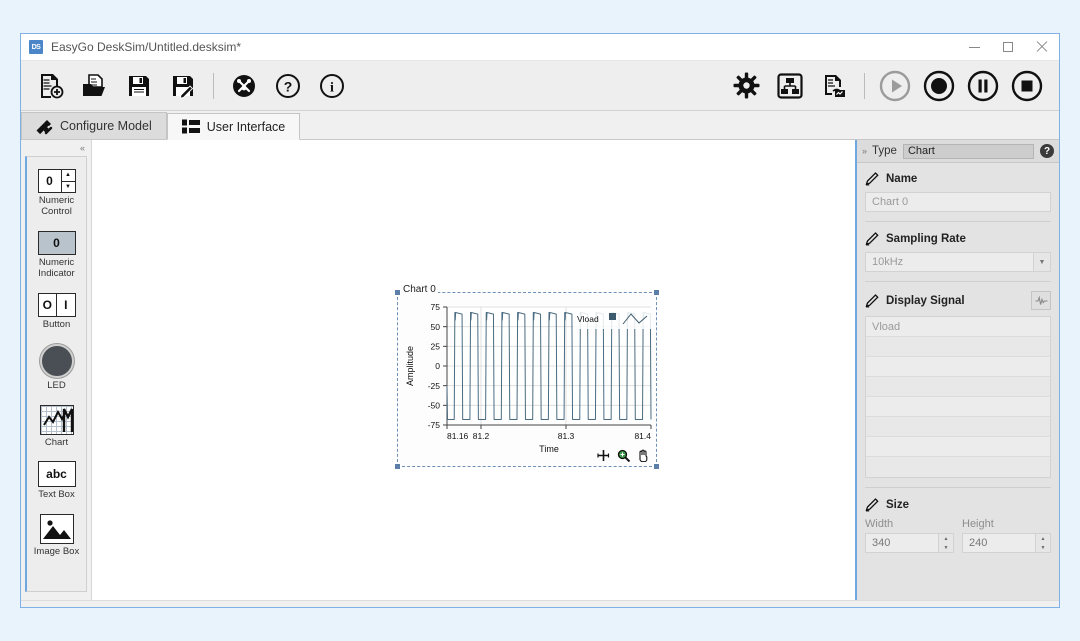 The height and width of the screenshot is (641, 1080). Describe the element at coordinates (656, 292) in the screenshot. I see `resize-handle-ne` at that location.